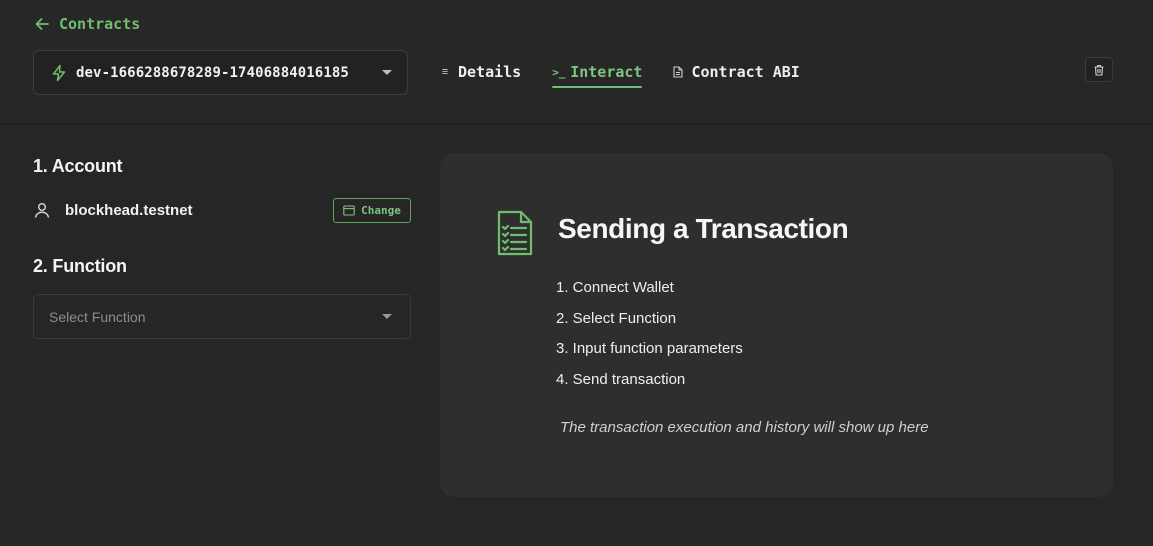 Image resolution: width=1153 pixels, height=546 pixels. I want to click on lightning-bolt-icon, so click(59, 72).